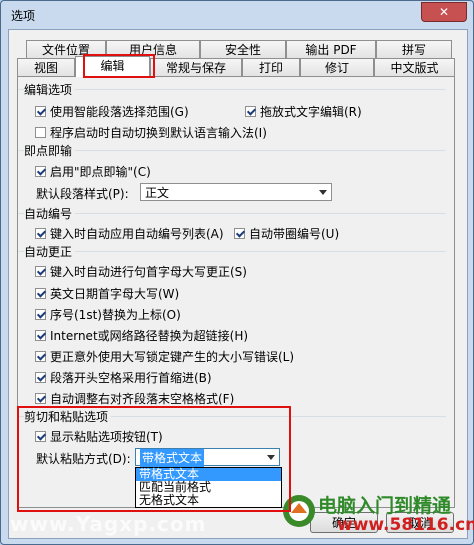  Describe the element at coordinates (142, 399) in the screenshot. I see `checkbox-label: 自动调整右对齐段落末空格格式(F)` at that location.